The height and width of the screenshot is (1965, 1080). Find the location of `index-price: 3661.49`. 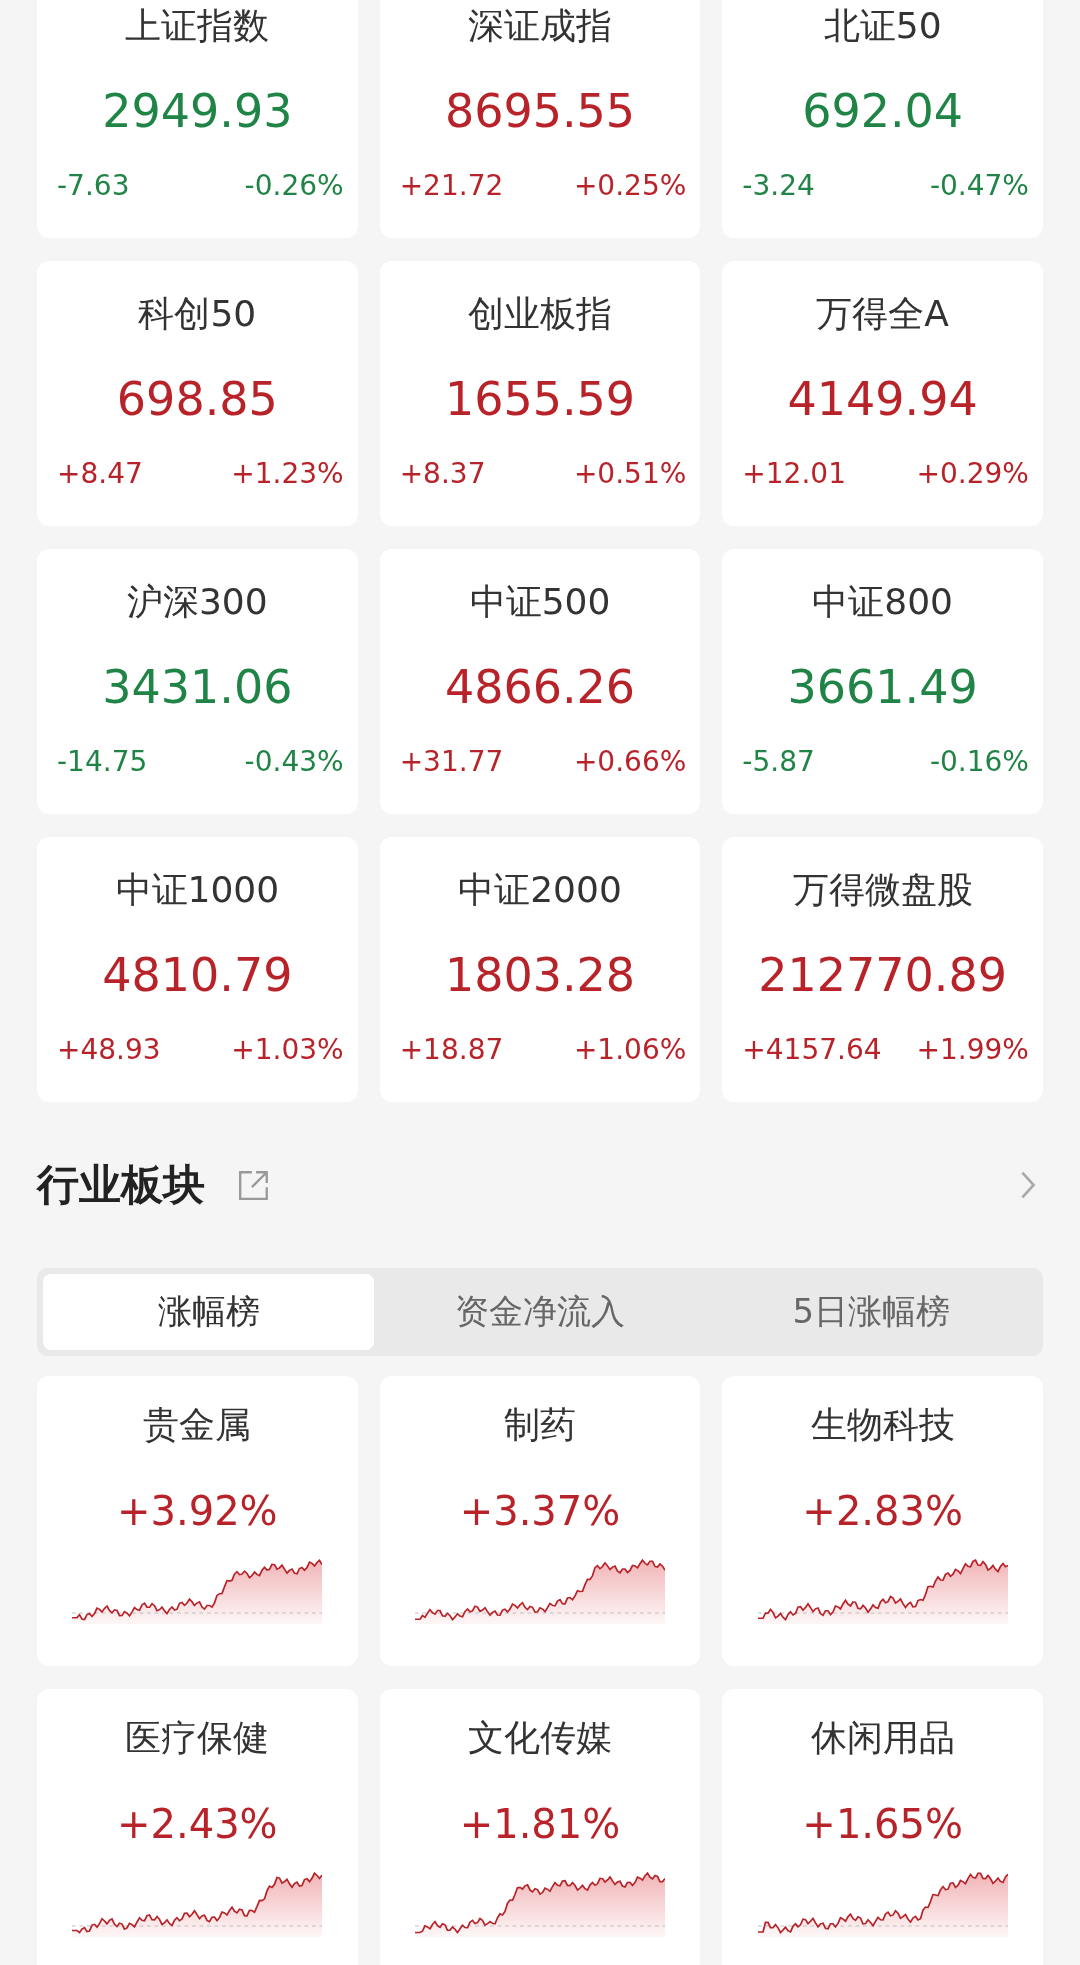

index-price: 3661.49 is located at coordinates (882, 687).